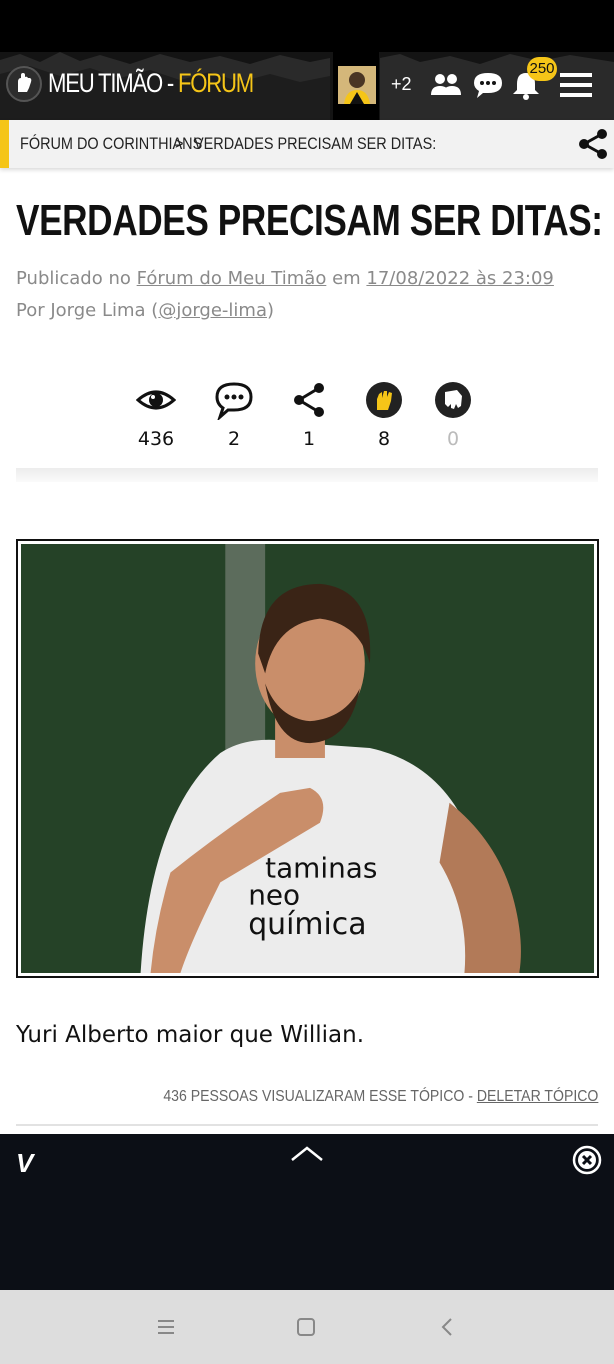 This screenshot has height=1364, width=614. I want to click on stat-dislikes: 0, so click(453, 415).